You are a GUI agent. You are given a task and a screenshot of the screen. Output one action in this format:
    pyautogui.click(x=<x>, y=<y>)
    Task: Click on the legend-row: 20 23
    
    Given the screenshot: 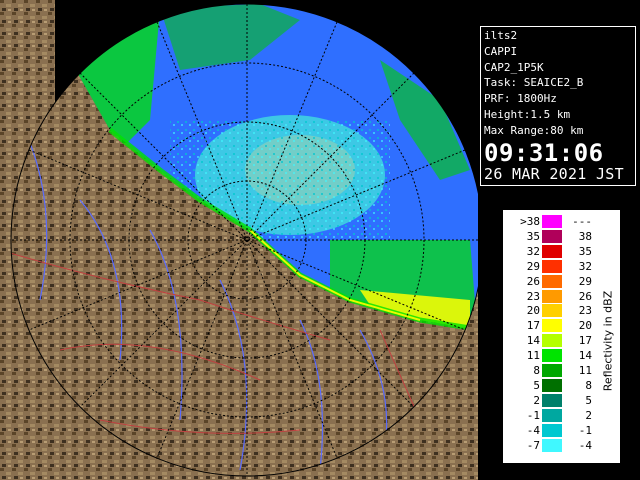 What is the action you would take?
    pyautogui.click(x=548, y=311)
    